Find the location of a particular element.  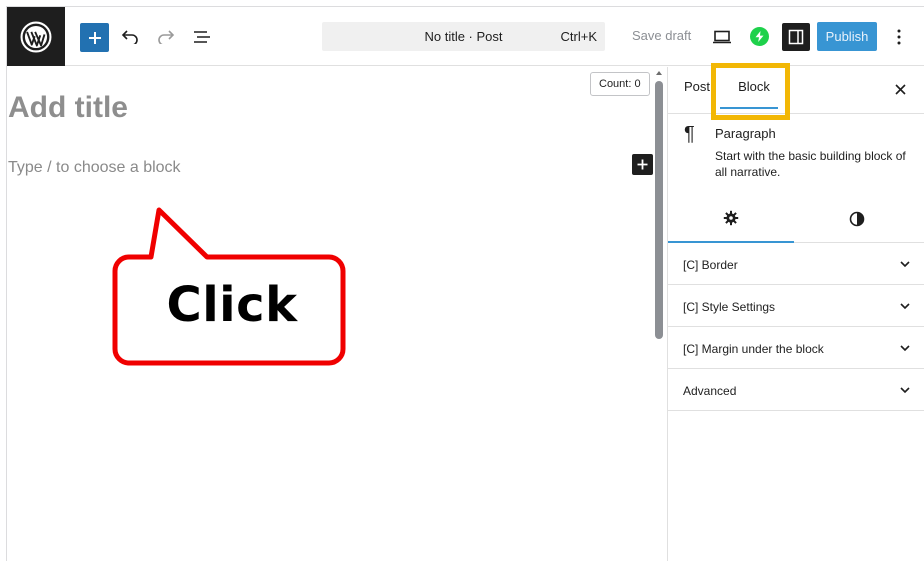

jetpack-button is located at coordinates (759, 36).